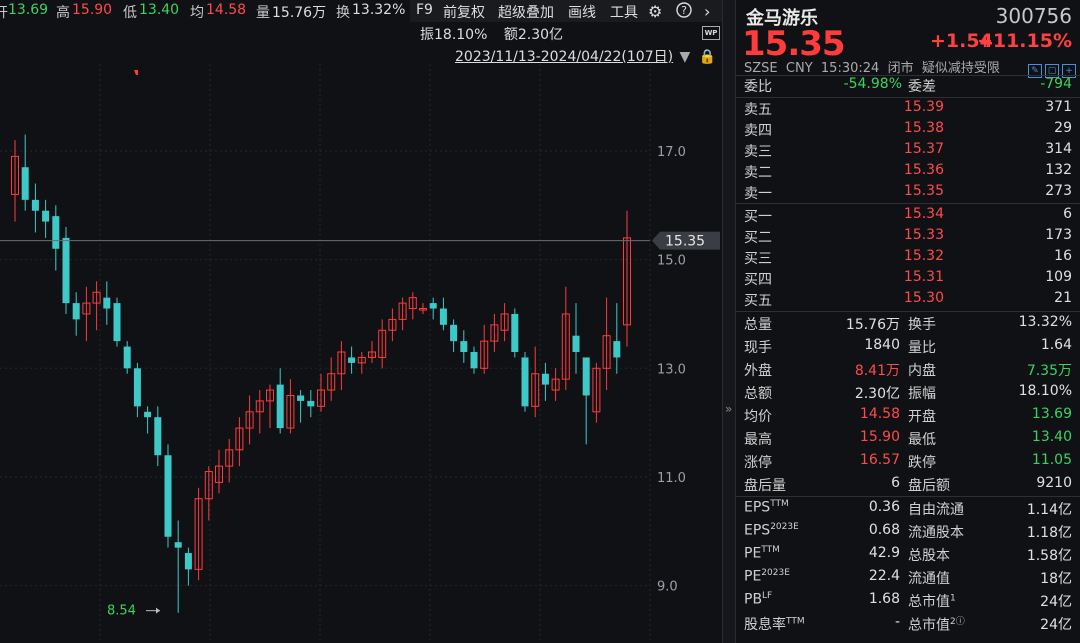 The image size is (1080, 643). Describe the element at coordinates (897, 622) in the screenshot. I see `metric-value: -` at that location.